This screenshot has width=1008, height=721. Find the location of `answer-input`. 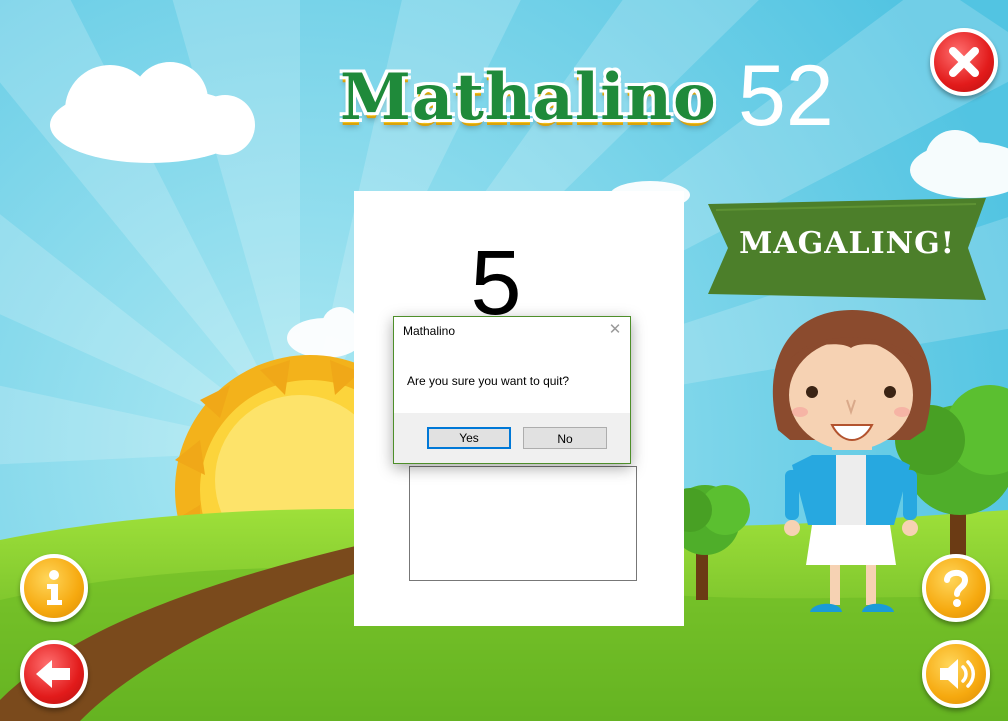

answer-input is located at coordinates (523, 523).